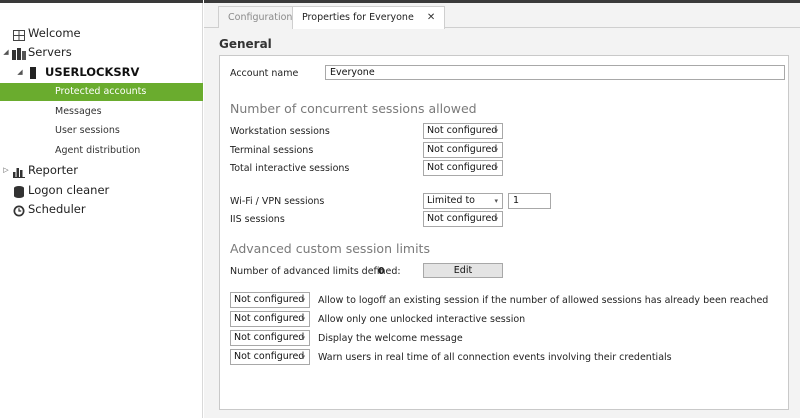  Describe the element at coordinates (54, 33) in the screenshot. I see `tree-item-label: Welcome` at that location.